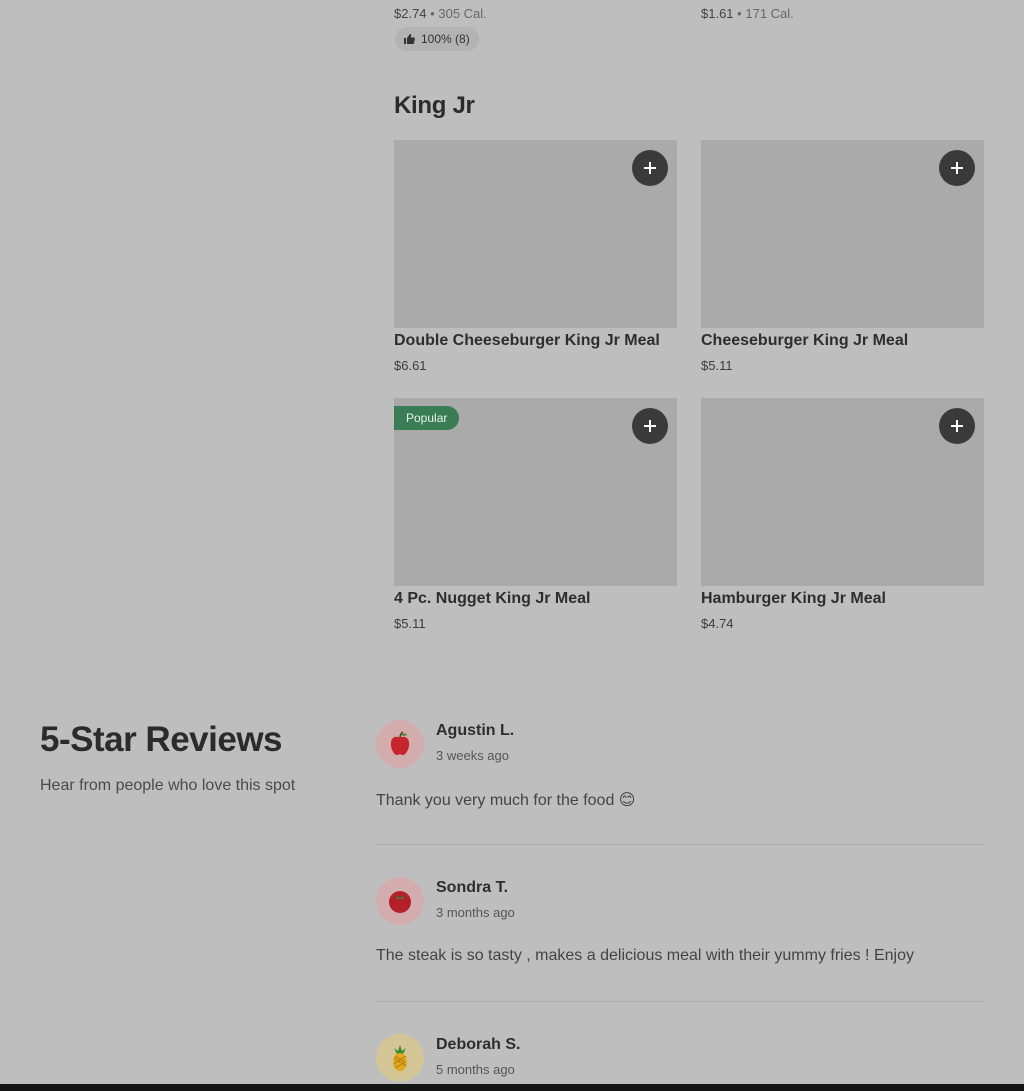 This screenshot has width=1024, height=1091. What do you see at coordinates (472, 887) in the screenshot?
I see `reviewer-name: Sondra T.` at bounding box center [472, 887].